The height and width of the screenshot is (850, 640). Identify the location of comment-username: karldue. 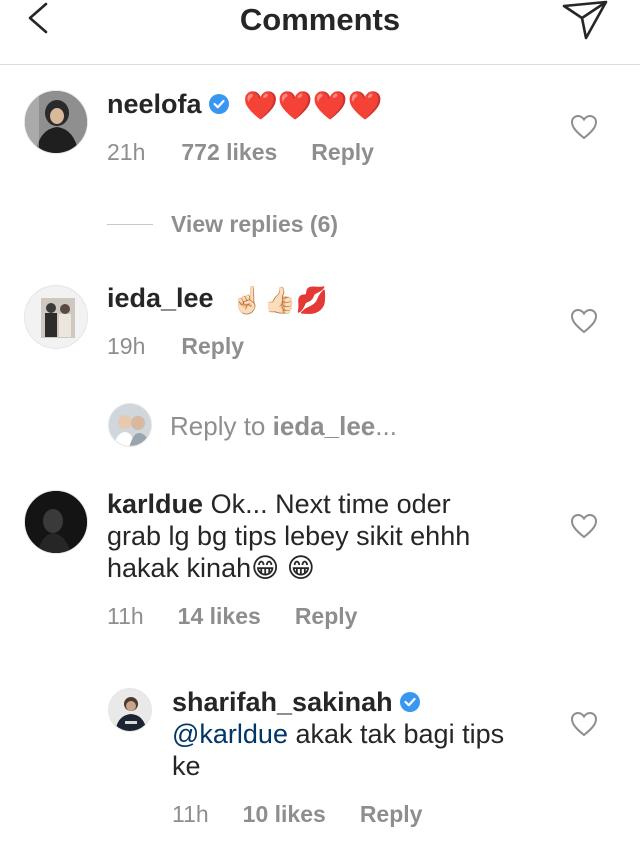
(155, 504).